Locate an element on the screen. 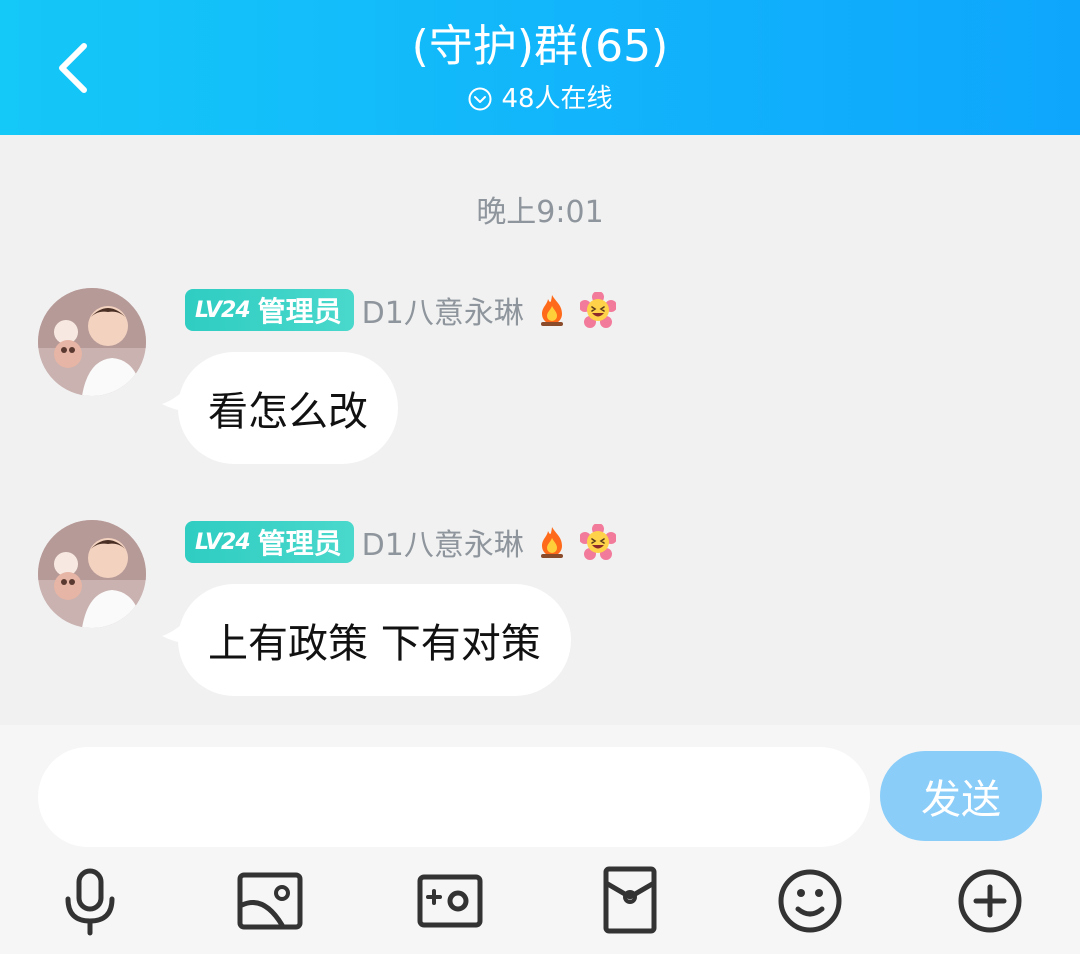 This screenshot has width=1080, height=954. red-packet-button is located at coordinates (630, 901).